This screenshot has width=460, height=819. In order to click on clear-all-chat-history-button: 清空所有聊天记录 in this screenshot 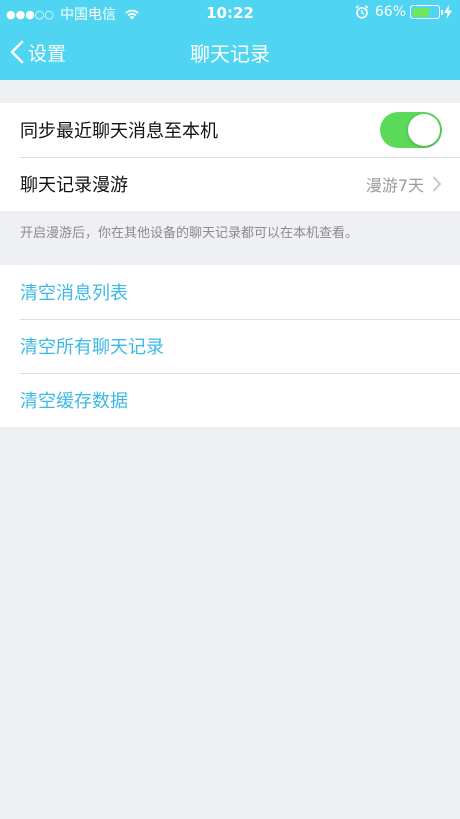, I will do `click(230, 346)`.